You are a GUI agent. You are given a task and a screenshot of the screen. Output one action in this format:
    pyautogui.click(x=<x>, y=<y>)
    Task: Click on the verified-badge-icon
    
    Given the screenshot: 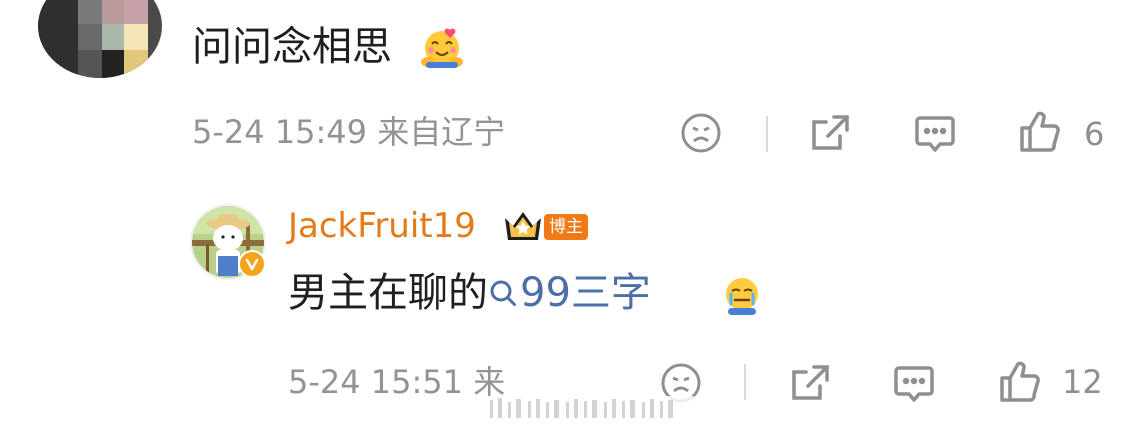 What is the action you would take?
    pyautogui.click(x=252, y=264)
    